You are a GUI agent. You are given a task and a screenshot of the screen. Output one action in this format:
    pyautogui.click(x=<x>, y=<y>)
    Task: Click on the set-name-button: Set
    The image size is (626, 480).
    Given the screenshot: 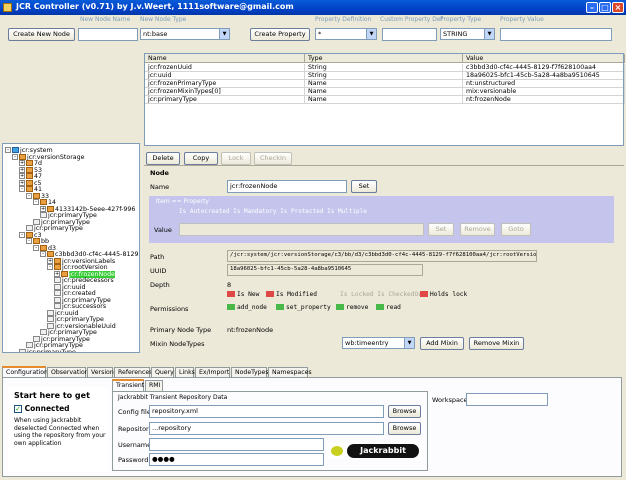 What is the action you would take?
    pyautogui.click(x=364, y=186)
    